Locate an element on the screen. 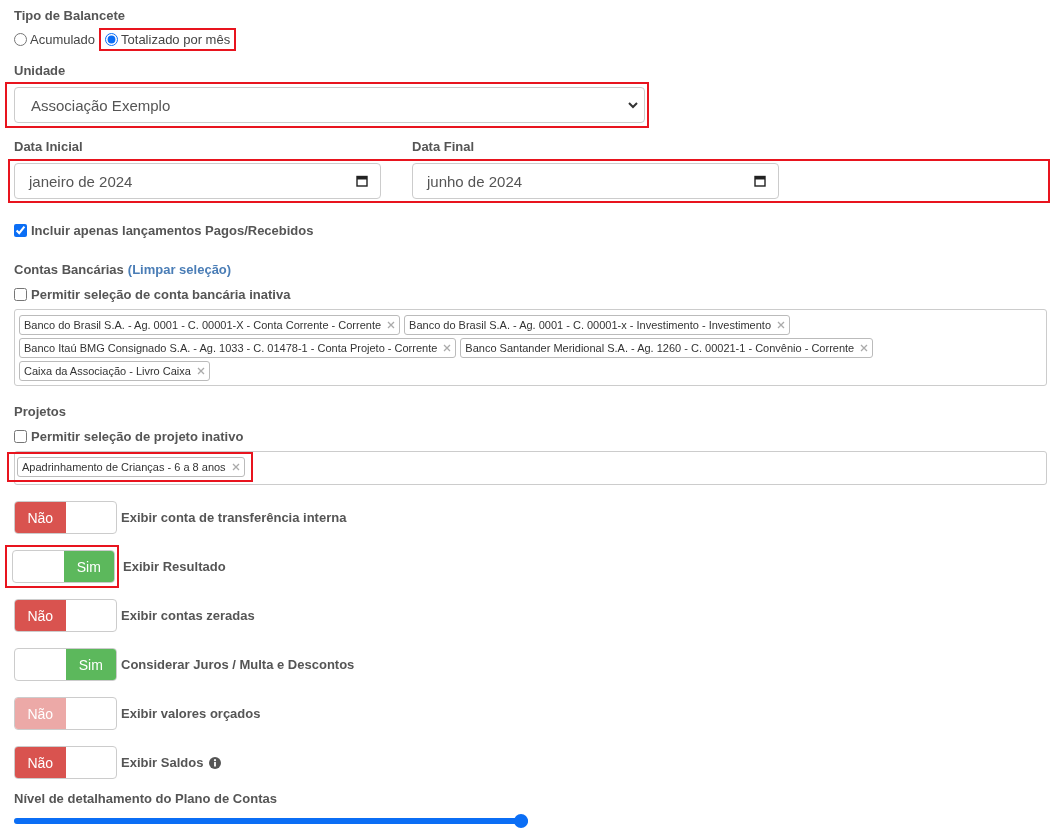 The width and height of the screenshot is (1061, 835). toggle-label: Exibir valores orçados is located at coordinates (191, 713).